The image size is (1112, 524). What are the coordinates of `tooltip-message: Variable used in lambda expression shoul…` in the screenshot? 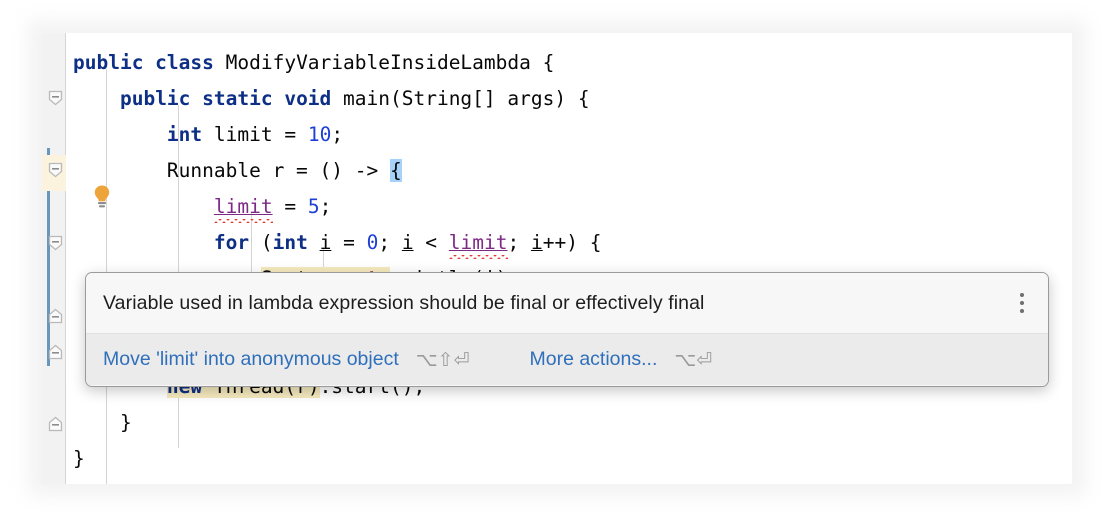 It's located at (404, 302).